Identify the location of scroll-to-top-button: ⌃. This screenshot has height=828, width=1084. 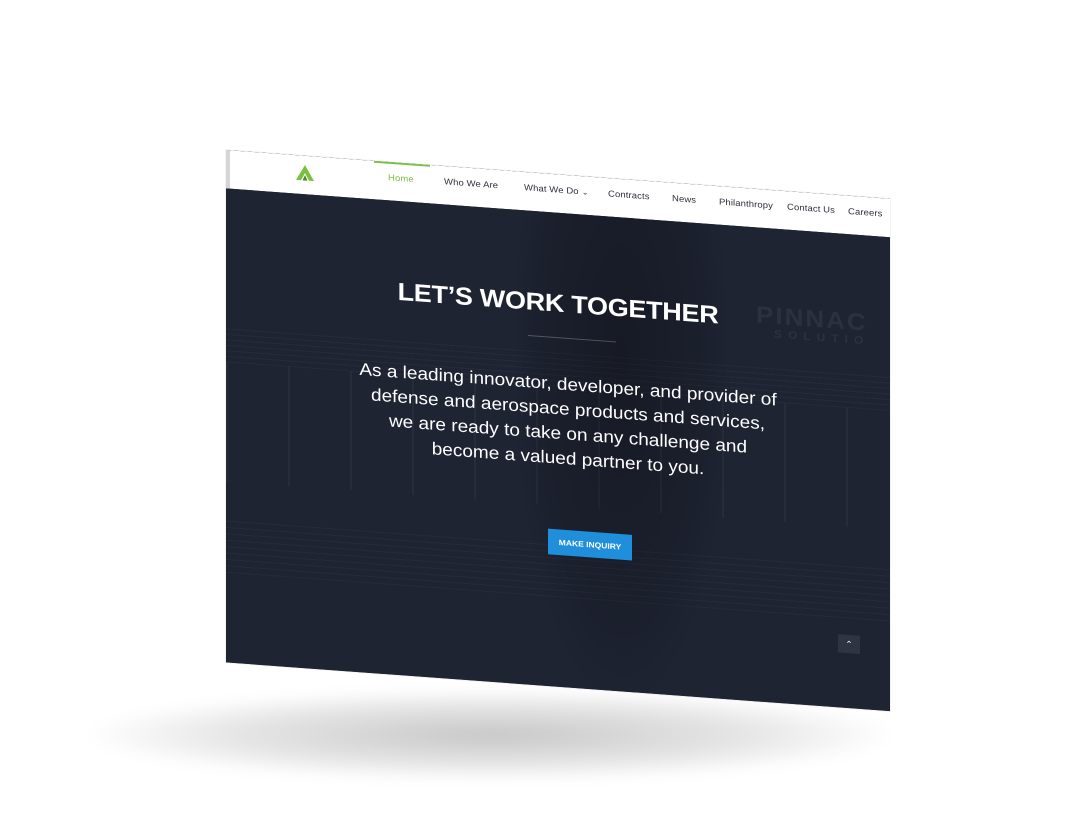
(849, 644).